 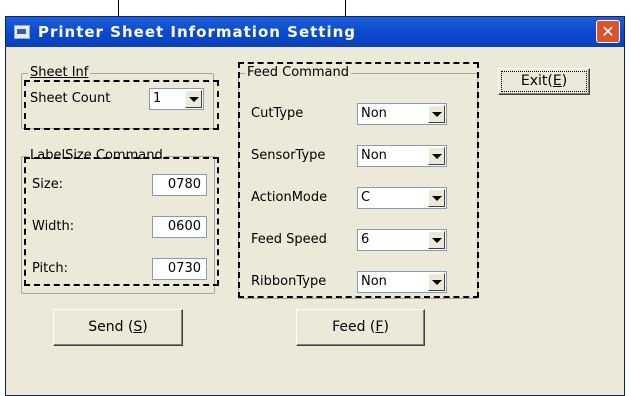 I want to click on app-icon, so click(x=22, y=32).